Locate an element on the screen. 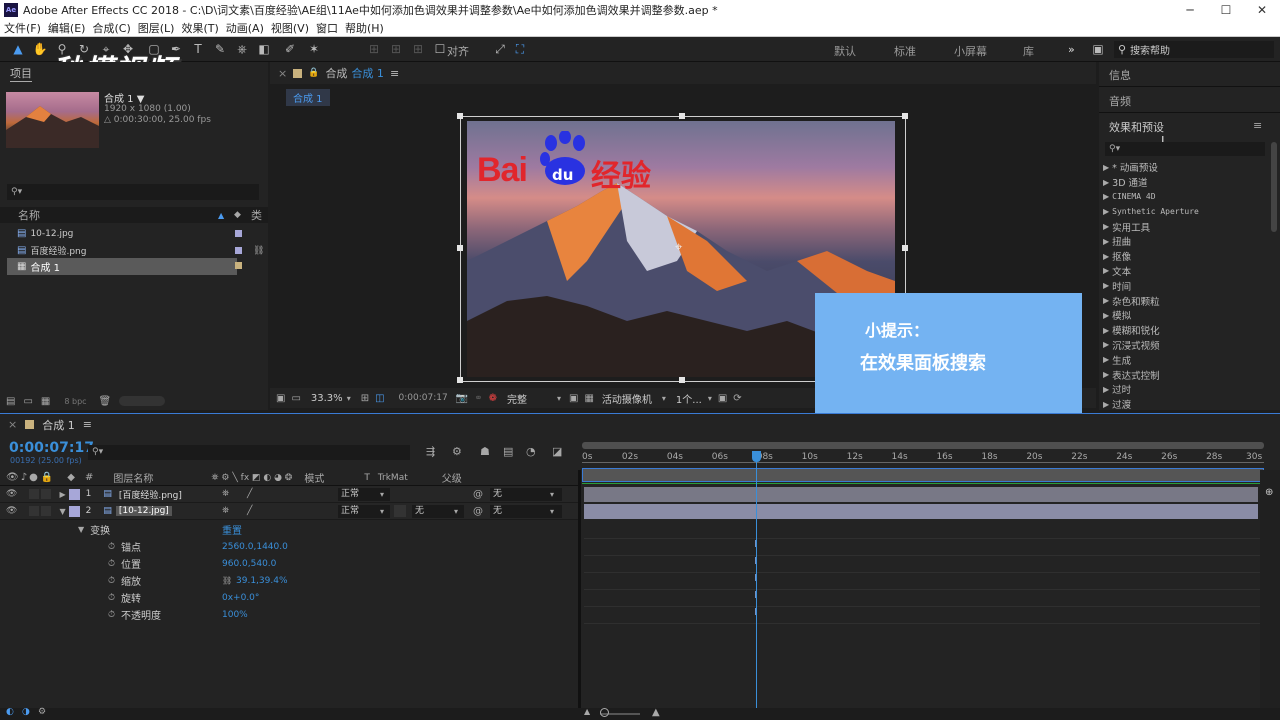  effect-category-distort: ▶ 扭曲 is located at coordinates (1183, 241).